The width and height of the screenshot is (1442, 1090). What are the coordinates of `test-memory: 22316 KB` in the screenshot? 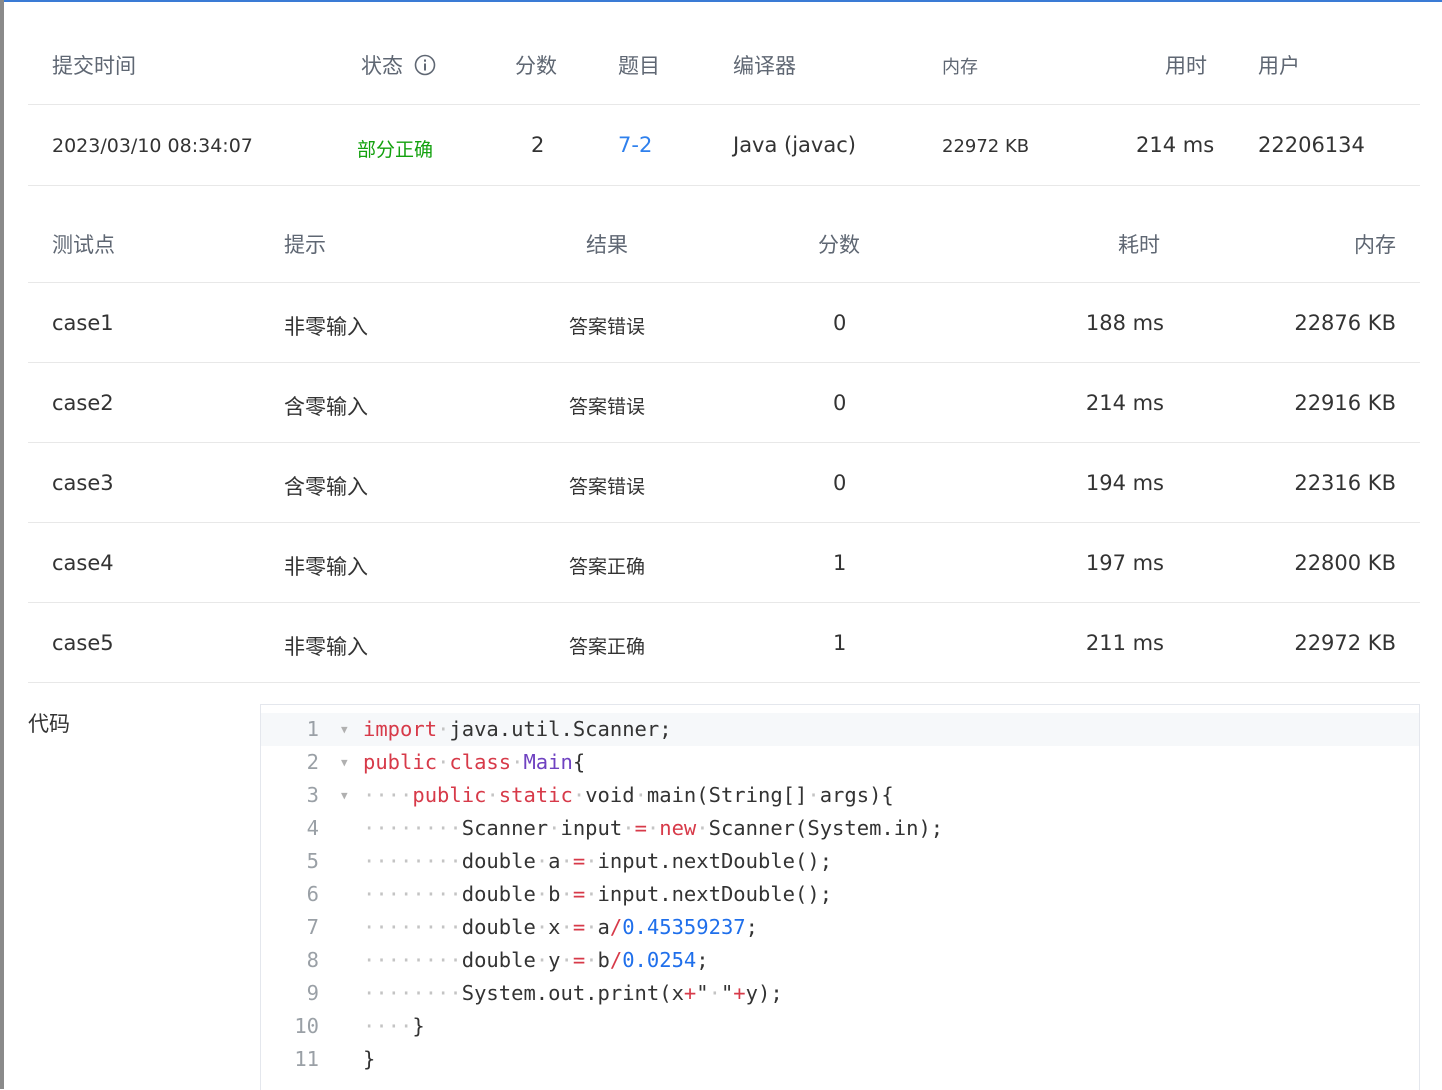 It's located at (1345, 483).